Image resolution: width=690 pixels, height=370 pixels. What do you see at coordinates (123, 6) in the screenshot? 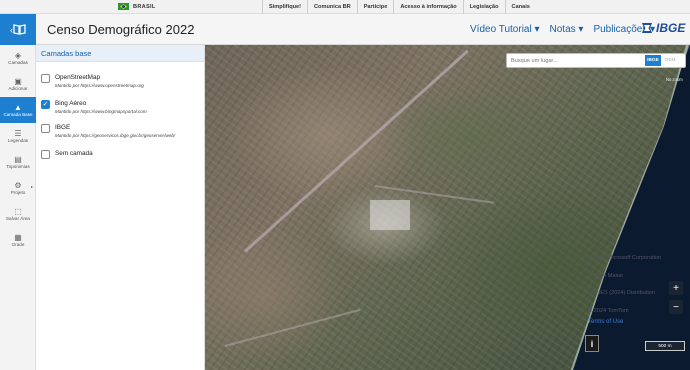
I see `brazil-flag-icon` at bounding box center [123, 6].